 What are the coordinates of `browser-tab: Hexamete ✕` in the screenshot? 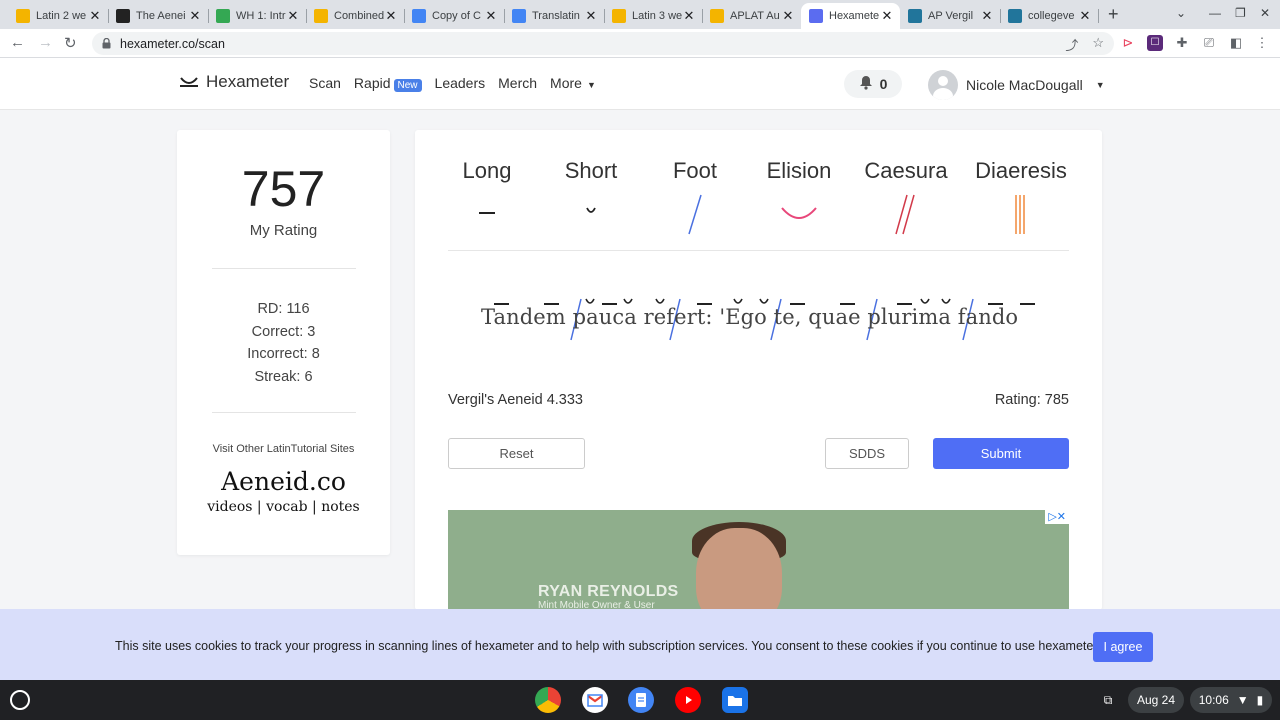 It's located at (850, 16).